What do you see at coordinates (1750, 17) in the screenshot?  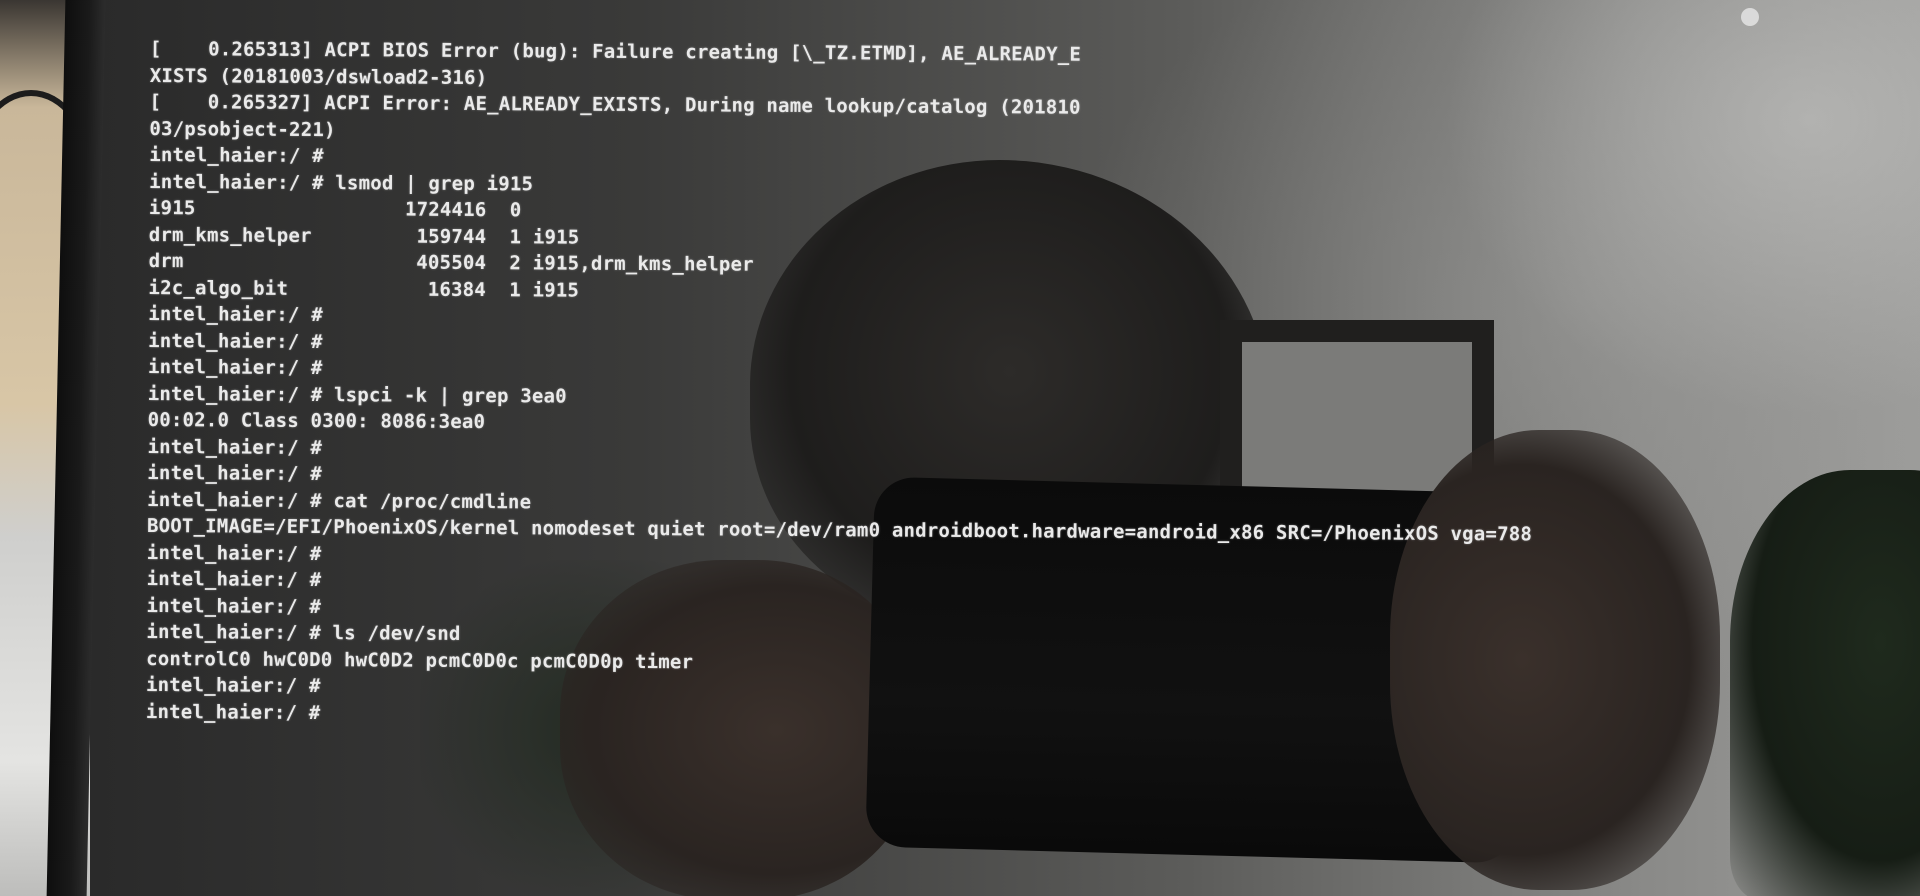 I see `light-glare` at bounding box center [1750, 17].